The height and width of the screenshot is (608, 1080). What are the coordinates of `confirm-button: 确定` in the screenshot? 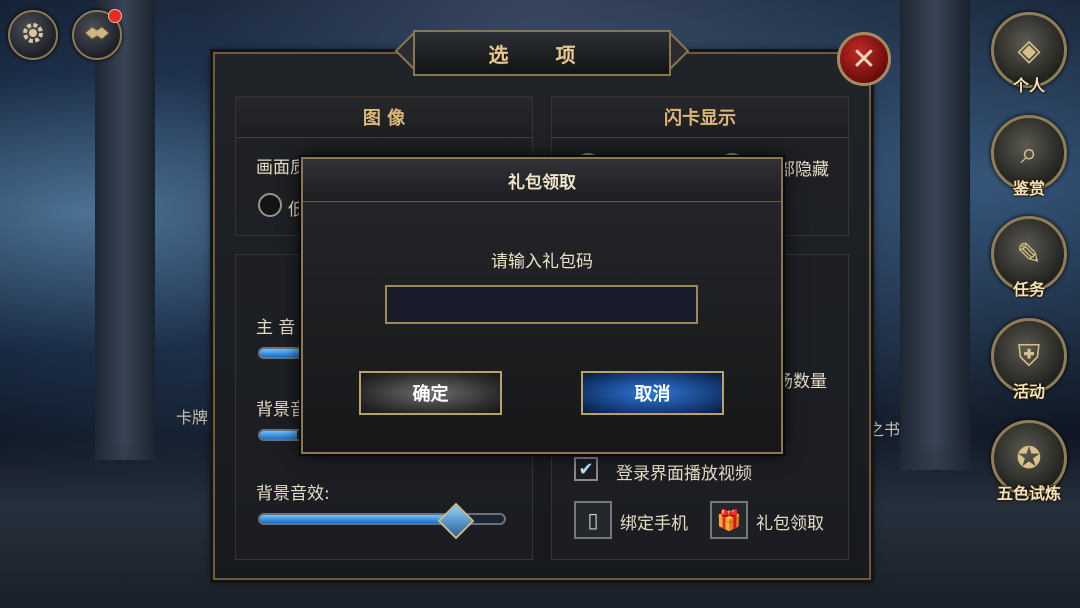 It's located at (430, 393).